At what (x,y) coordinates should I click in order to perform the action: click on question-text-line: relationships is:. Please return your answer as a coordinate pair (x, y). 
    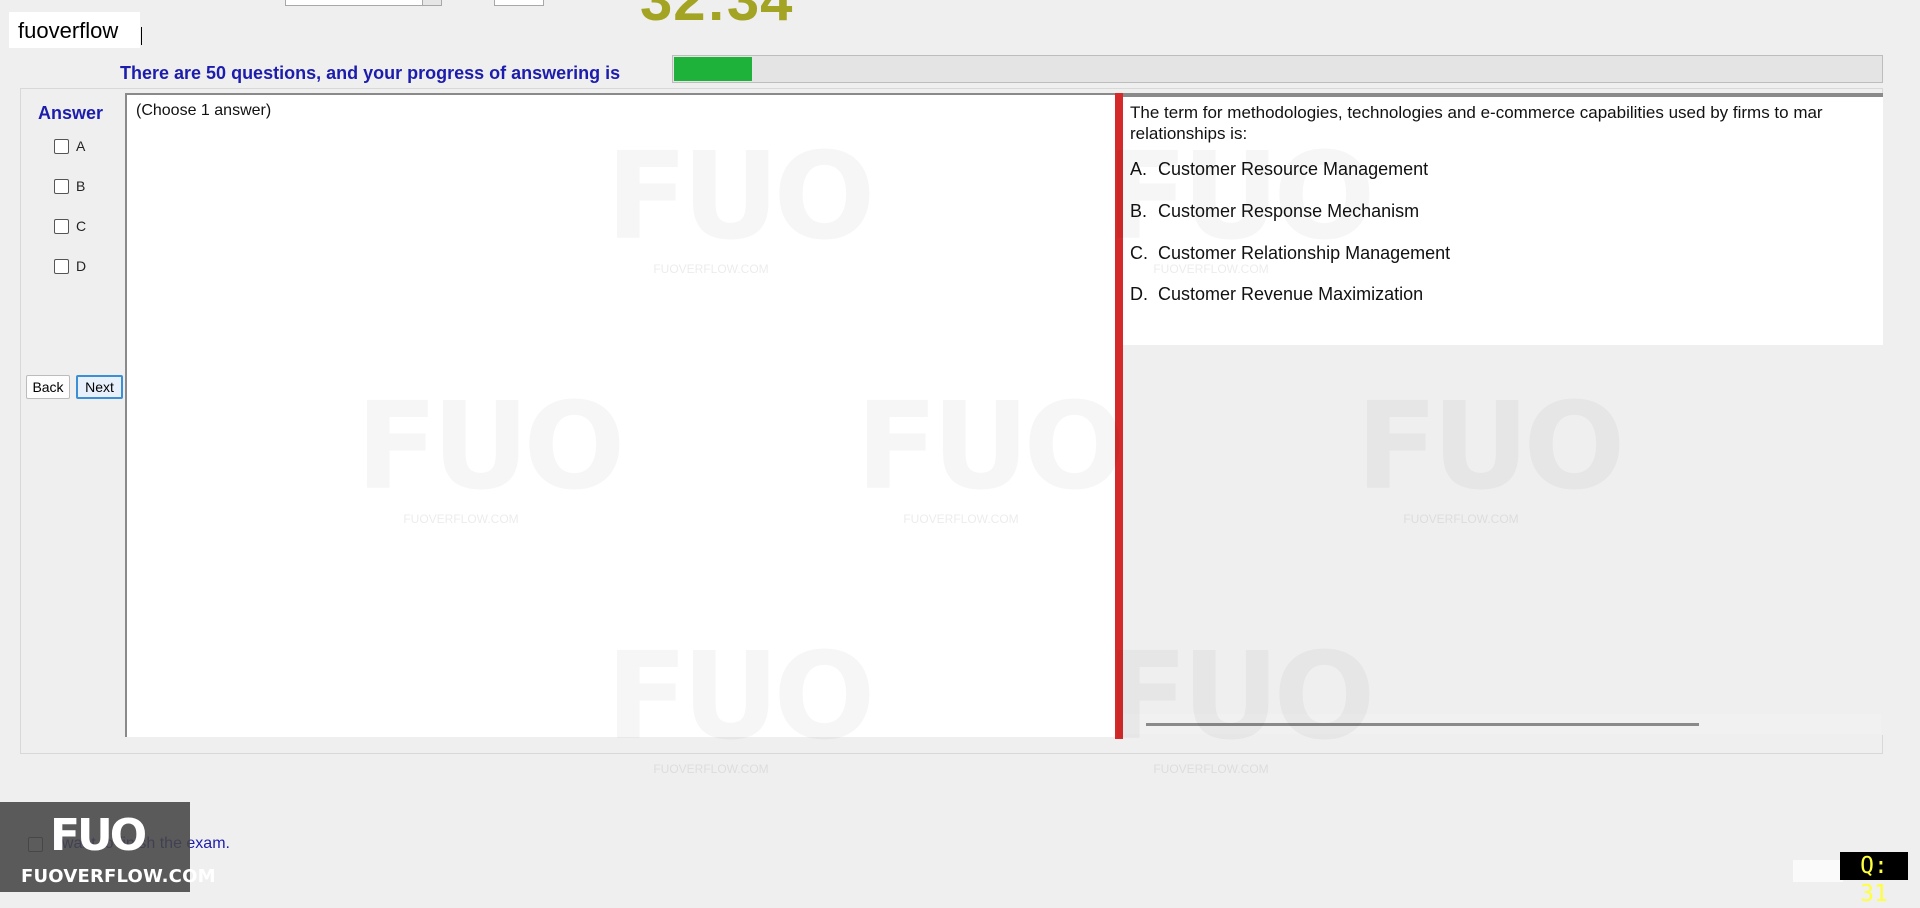
    Looking at the image, I should click on (1189, 133).